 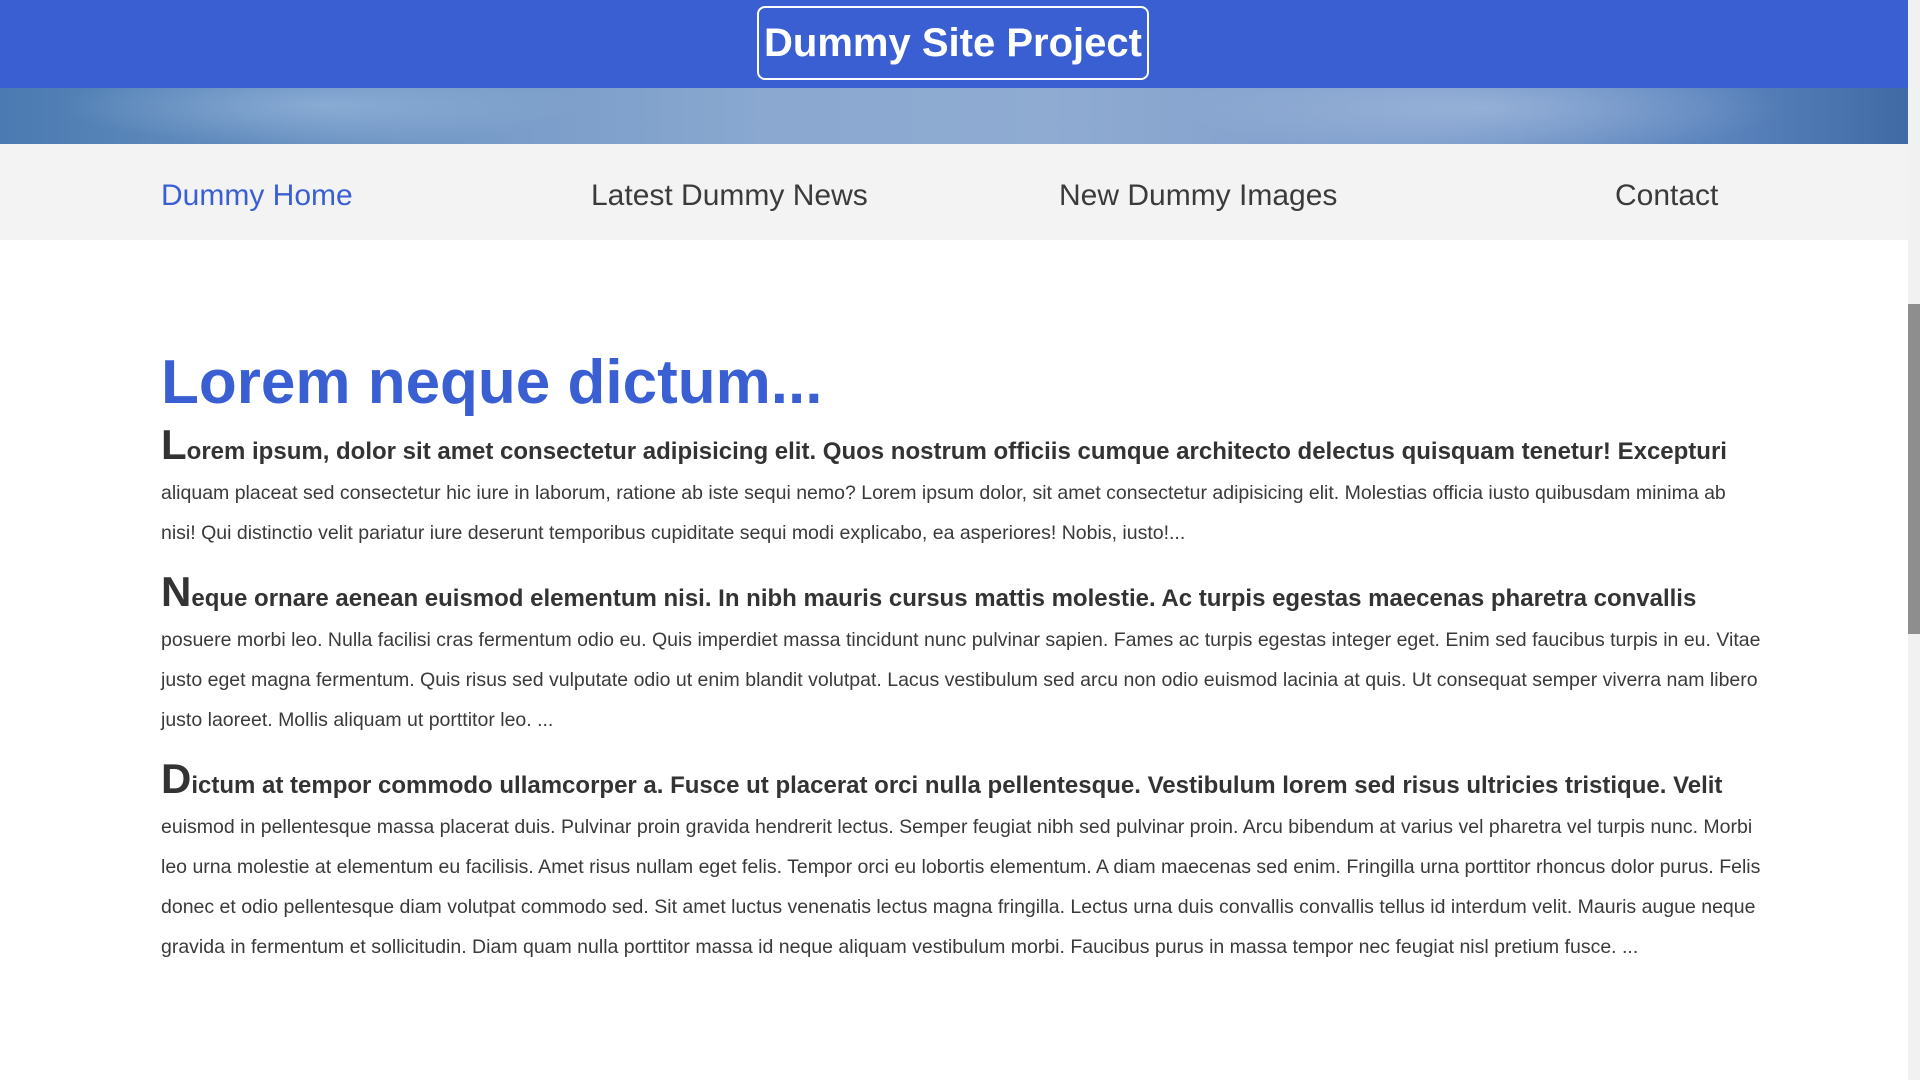 What do you see at coordinates (1914, 469) in the screenshot?
I see `scrollbar-thumb` at bounding box center [1914, 469].